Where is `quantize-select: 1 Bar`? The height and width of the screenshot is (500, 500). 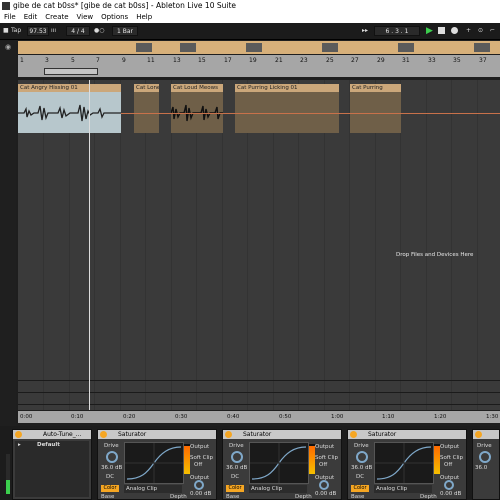
quantize-select: 1 Bar is located at coordinates (125, 31).